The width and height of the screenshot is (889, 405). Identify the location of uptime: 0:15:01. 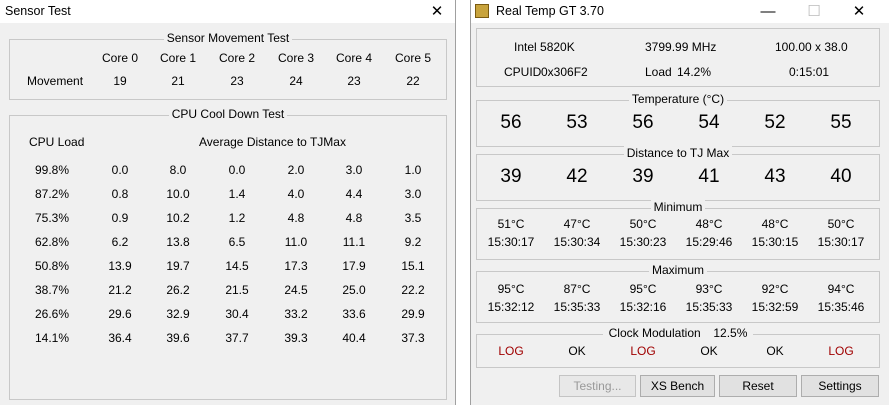
(809, 72).